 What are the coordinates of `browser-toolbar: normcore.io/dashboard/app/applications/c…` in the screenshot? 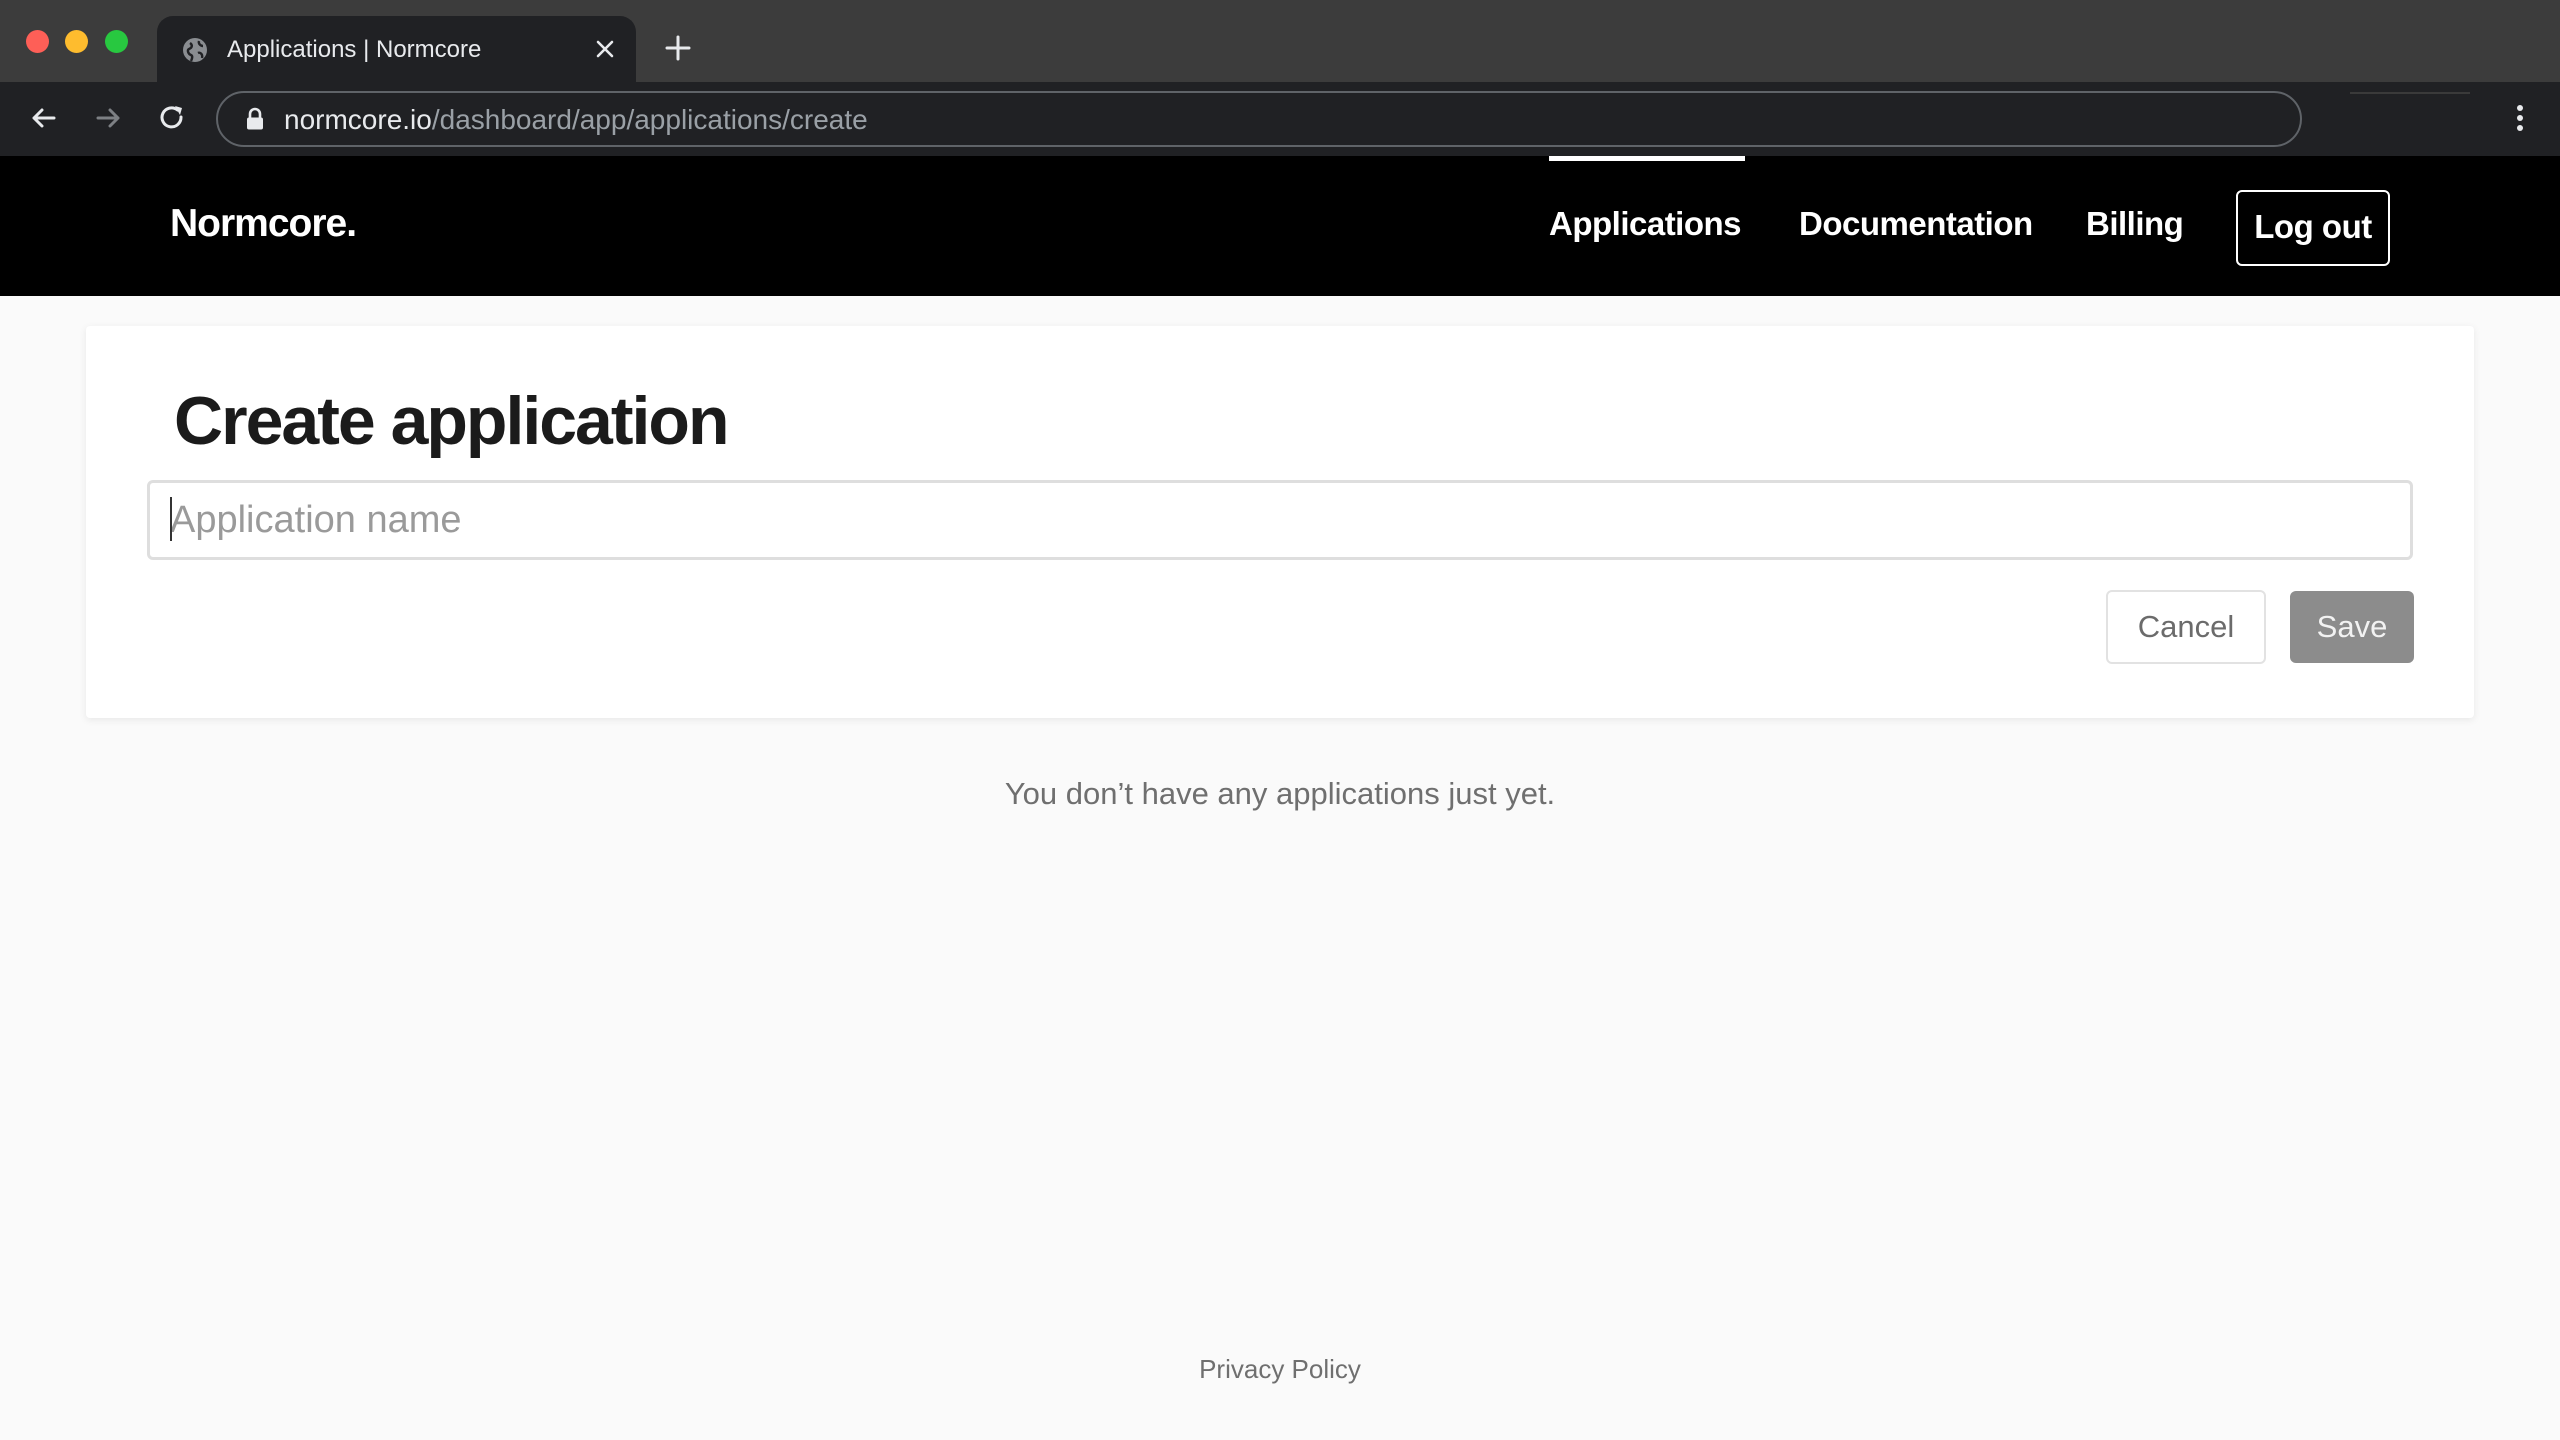 It's located at (1280, 120).